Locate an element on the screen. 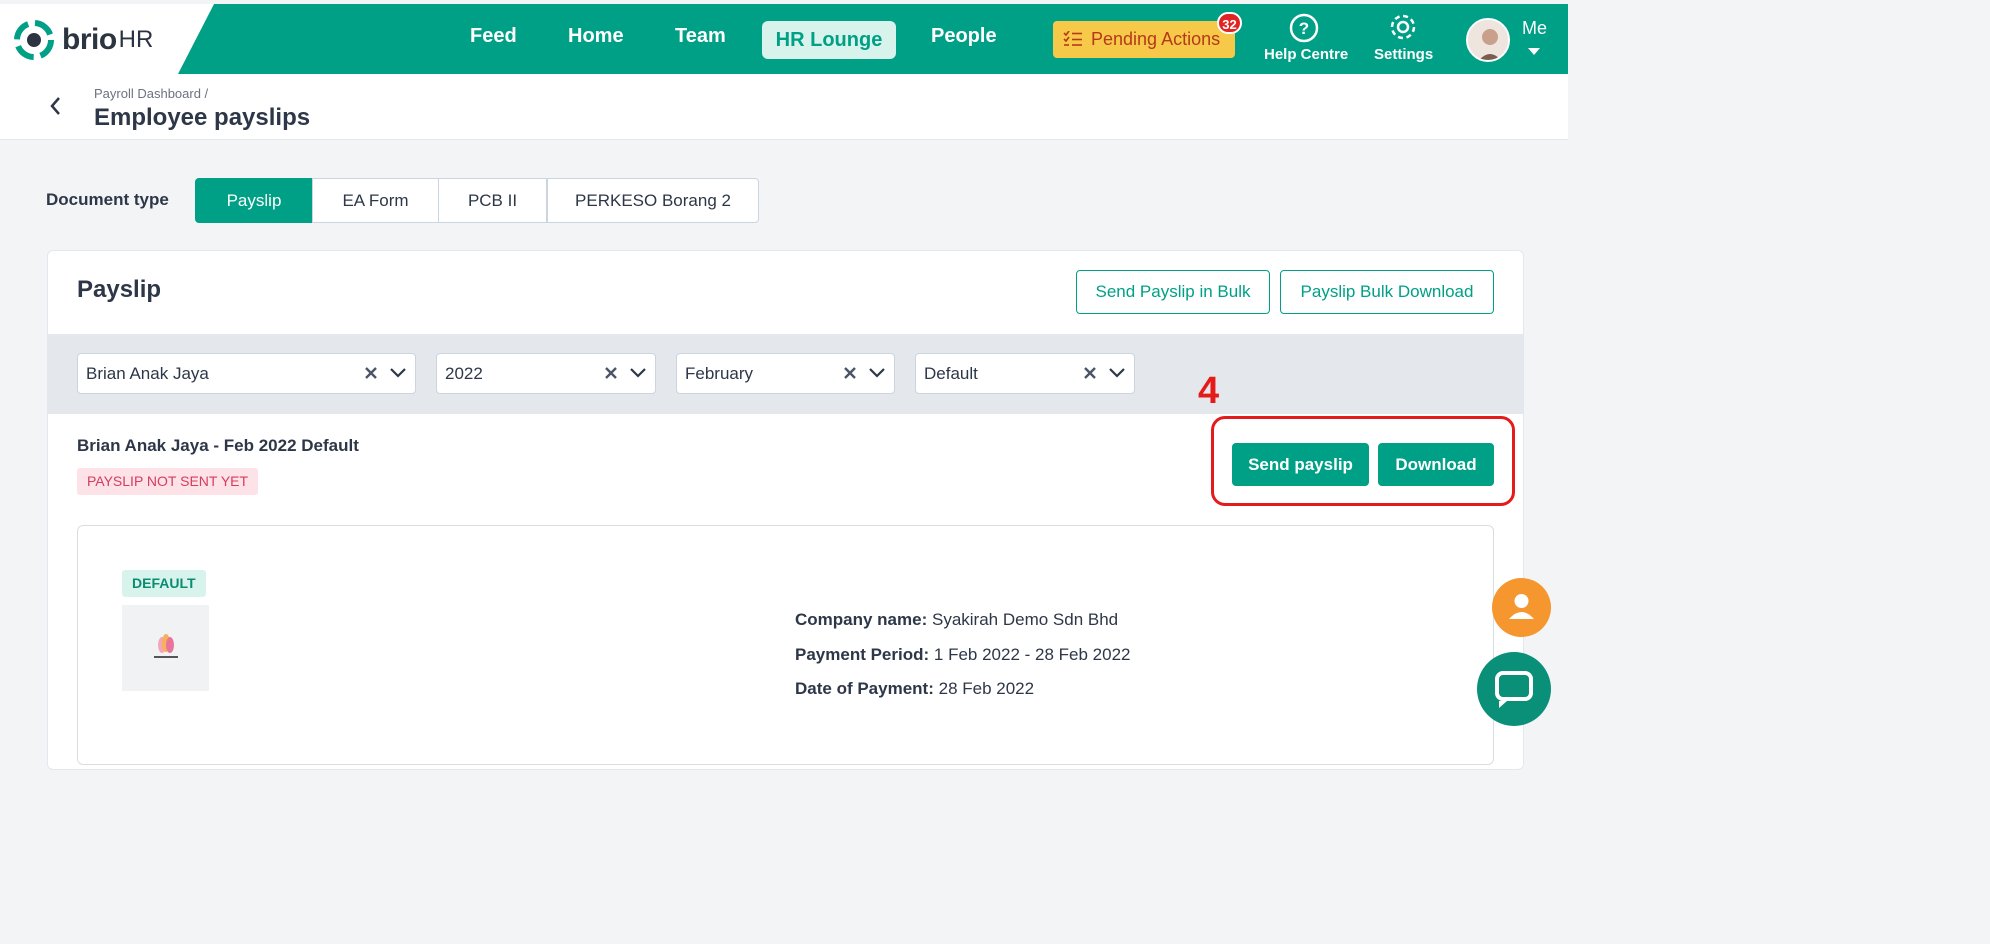 This screenshot has height=944, width=1990. settings-gear-icon is located at coordinates (1403, 27).